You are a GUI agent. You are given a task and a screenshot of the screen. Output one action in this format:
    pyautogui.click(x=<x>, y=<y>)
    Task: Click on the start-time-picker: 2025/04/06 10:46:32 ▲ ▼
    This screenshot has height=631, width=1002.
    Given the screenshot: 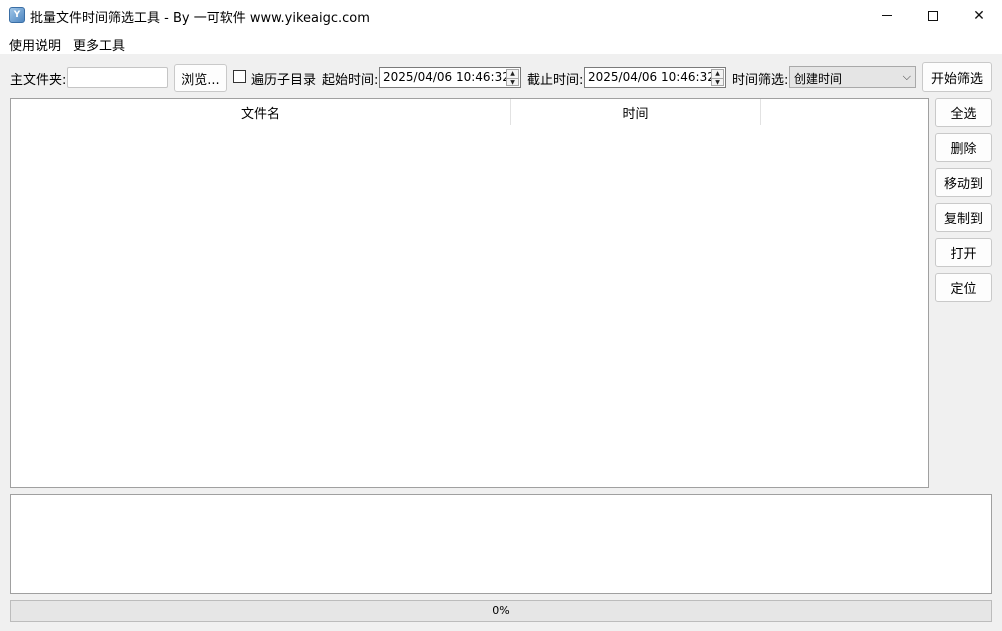 What is the action you would take?
    pyautogui.click(x=450, y=77)
    